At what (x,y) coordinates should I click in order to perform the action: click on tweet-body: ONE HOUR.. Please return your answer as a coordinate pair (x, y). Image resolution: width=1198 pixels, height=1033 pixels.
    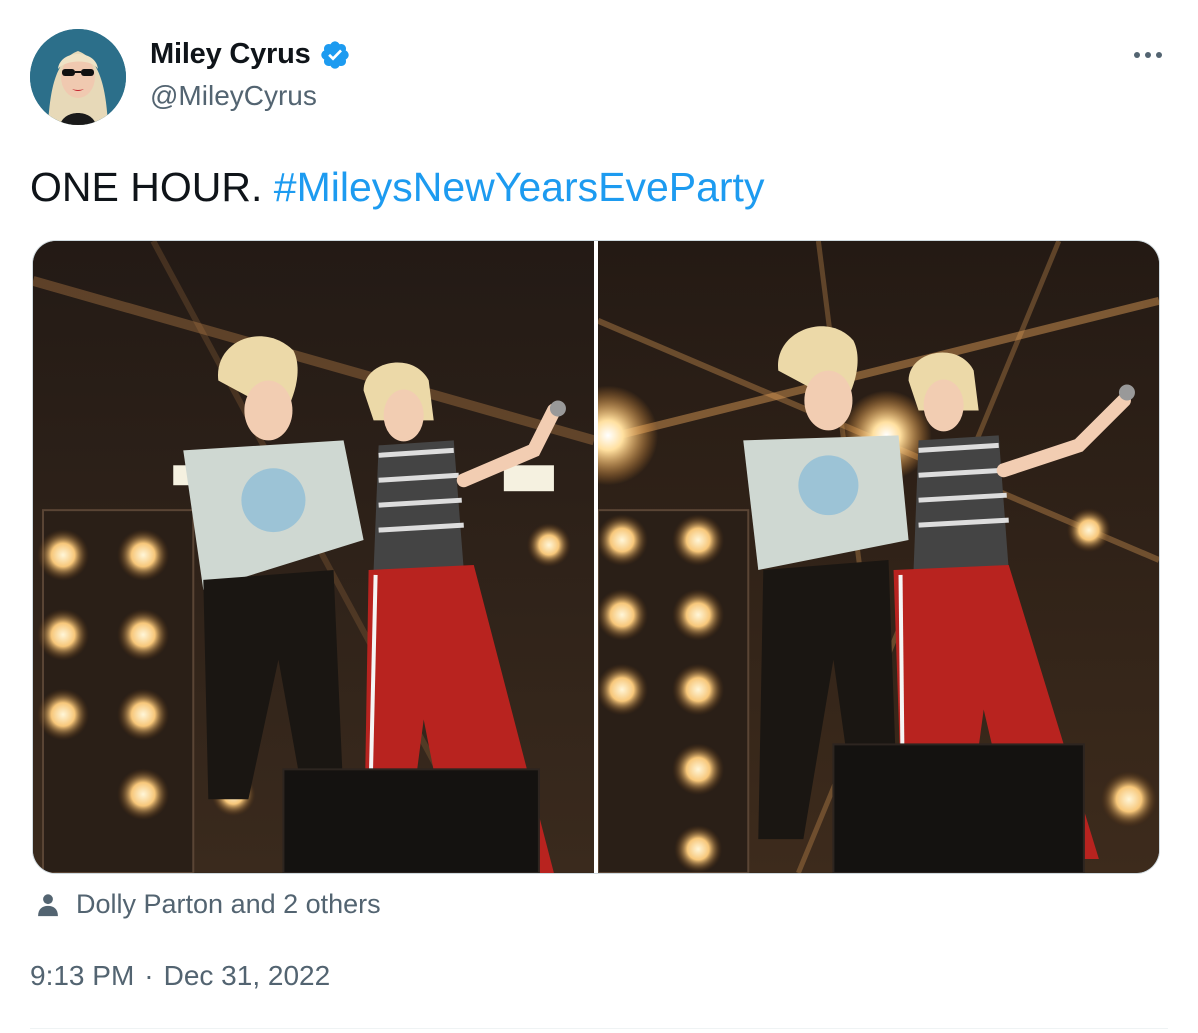
    Looking at the image, I should click on (146, 187).